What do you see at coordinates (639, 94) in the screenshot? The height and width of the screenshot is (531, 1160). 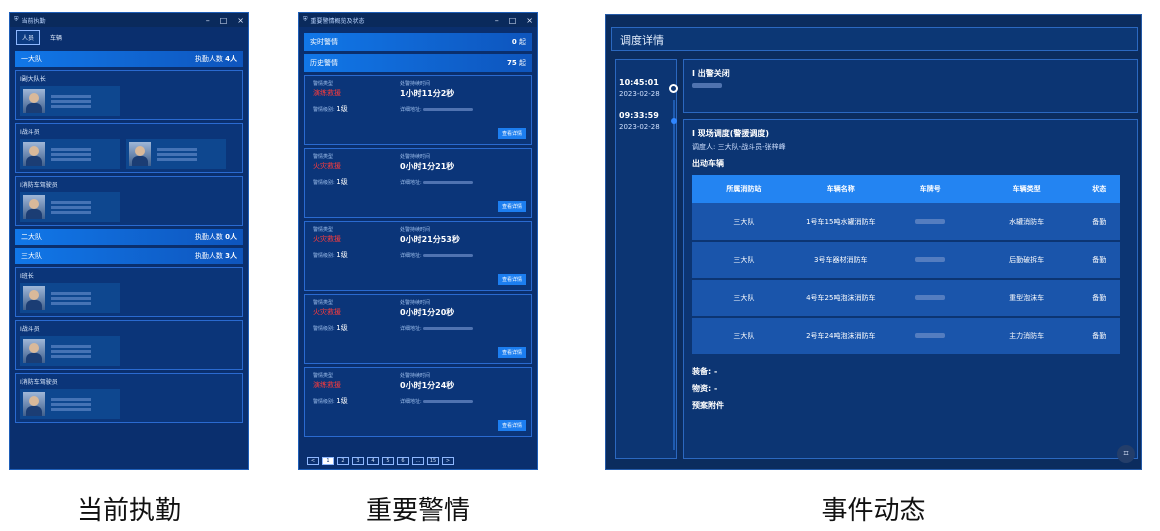 I see `timeline-date: 2023-02-28` at bounding box center [639, 94].